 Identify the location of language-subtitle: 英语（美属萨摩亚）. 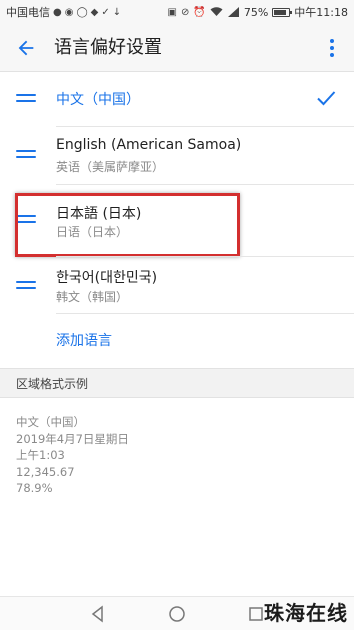
(110, 167).